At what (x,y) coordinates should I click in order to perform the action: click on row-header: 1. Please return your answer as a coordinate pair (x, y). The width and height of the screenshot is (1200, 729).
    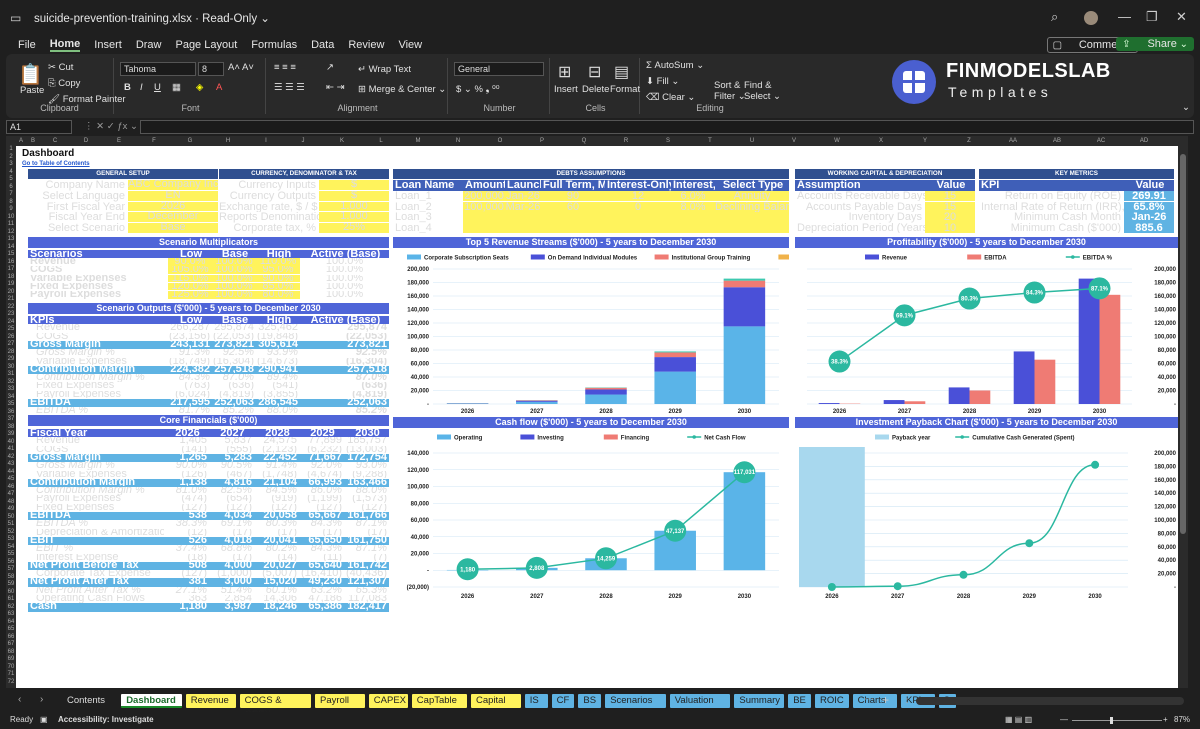
    Looking at the image, I should click on (11, 149).